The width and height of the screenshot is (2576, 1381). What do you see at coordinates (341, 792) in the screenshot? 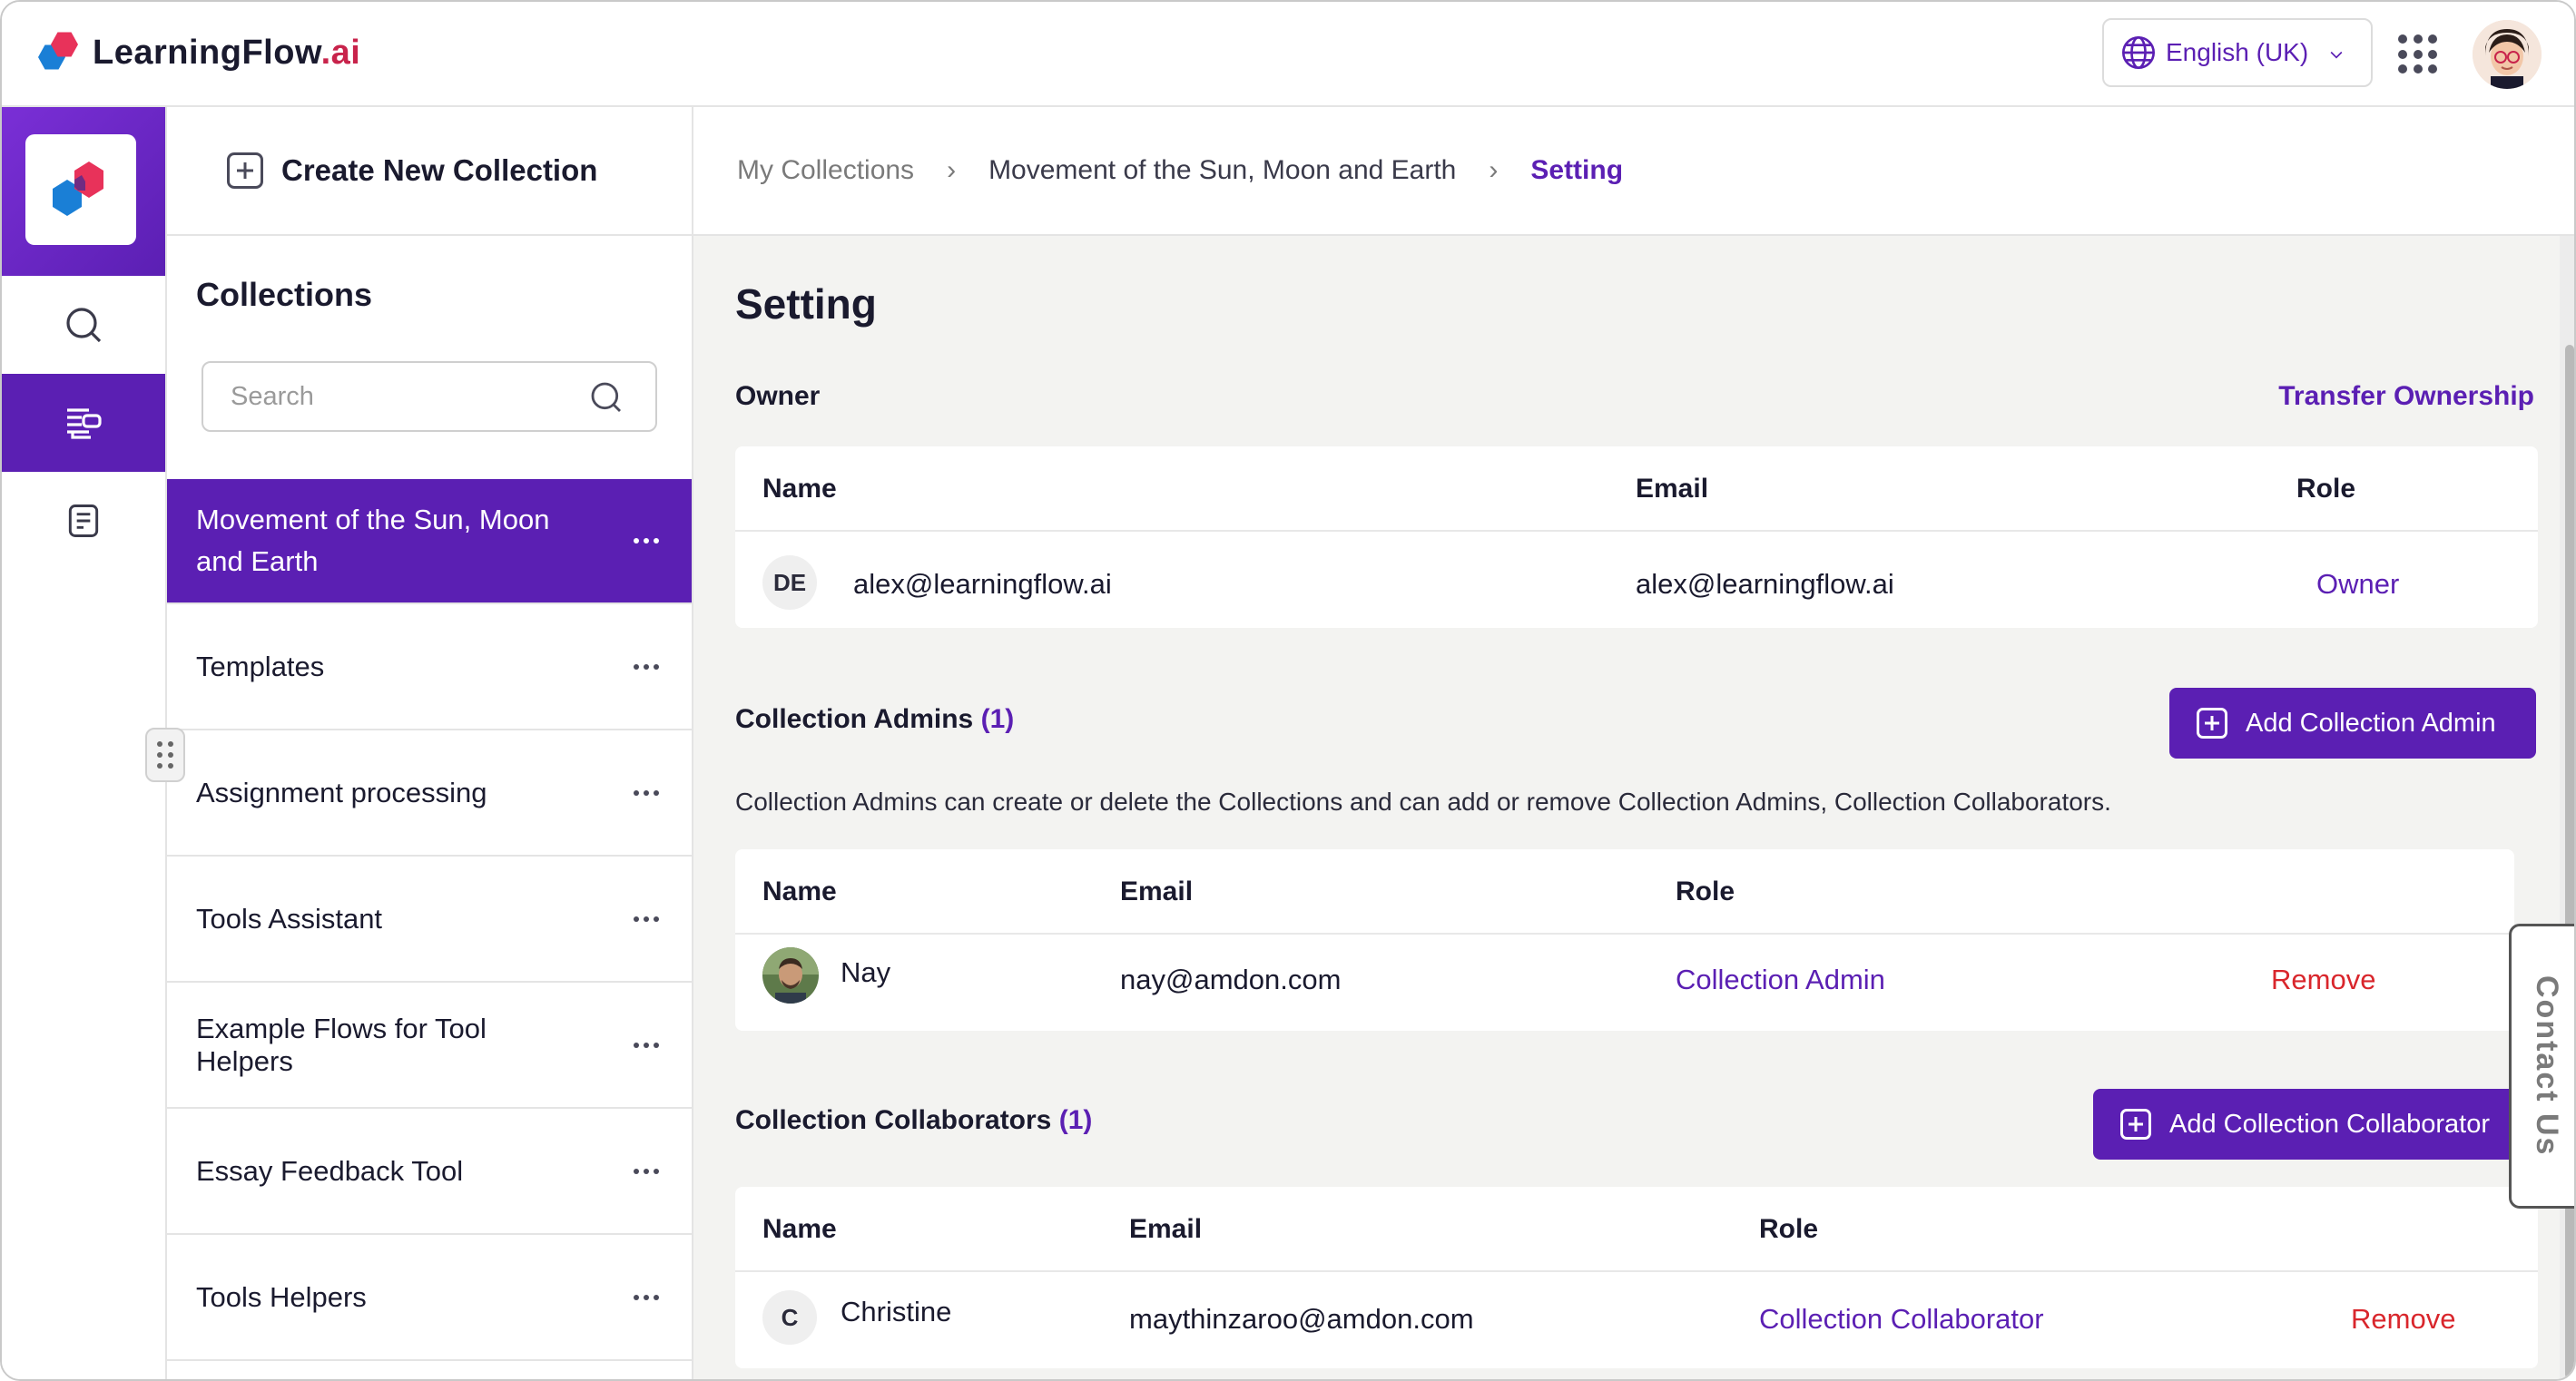
I see `collection-item-label: Assignment processing` at bounding box center [341, 792].